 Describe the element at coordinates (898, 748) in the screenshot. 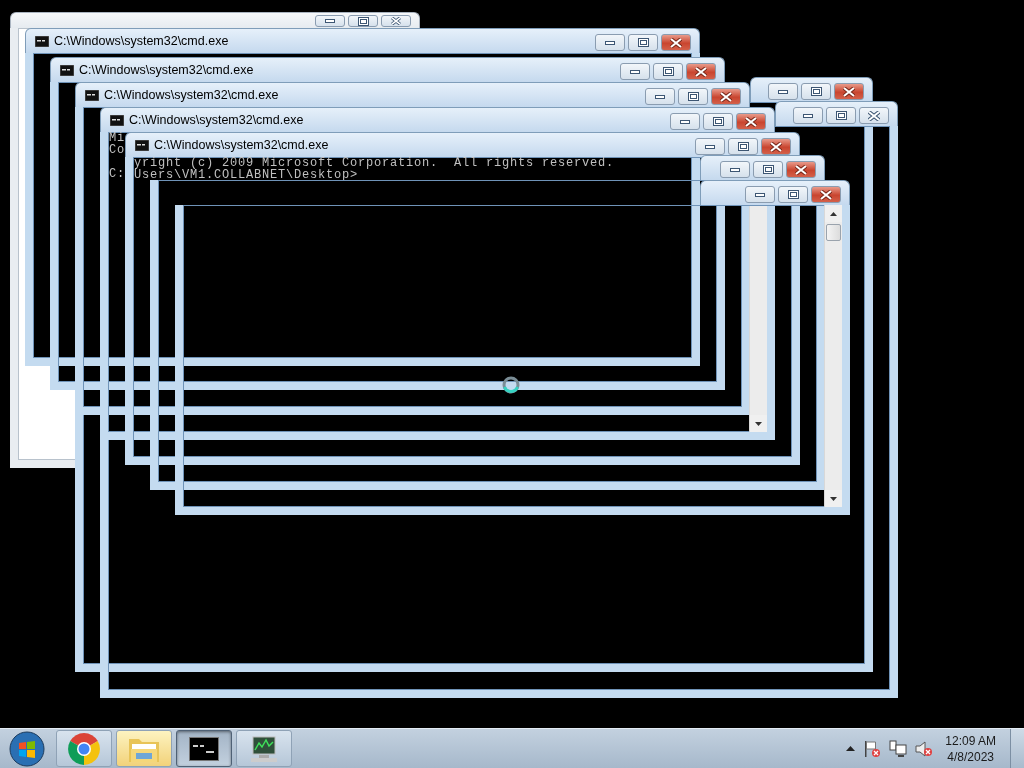

I see `network-icon` at that location.